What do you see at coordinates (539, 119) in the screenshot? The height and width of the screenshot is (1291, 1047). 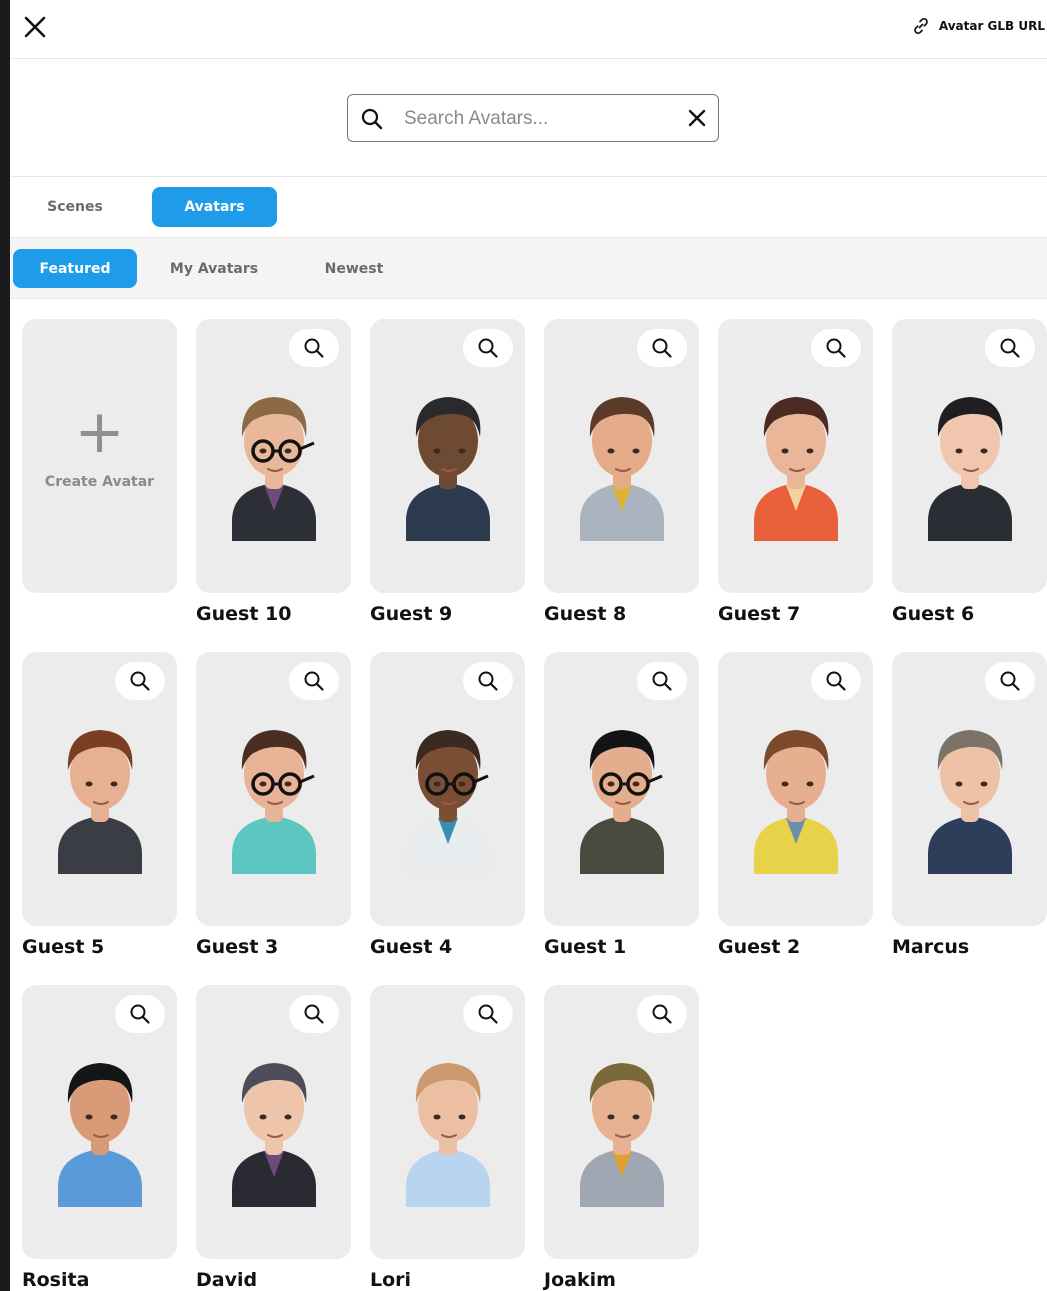 I see `search-input` at bounding box center [539, 119].